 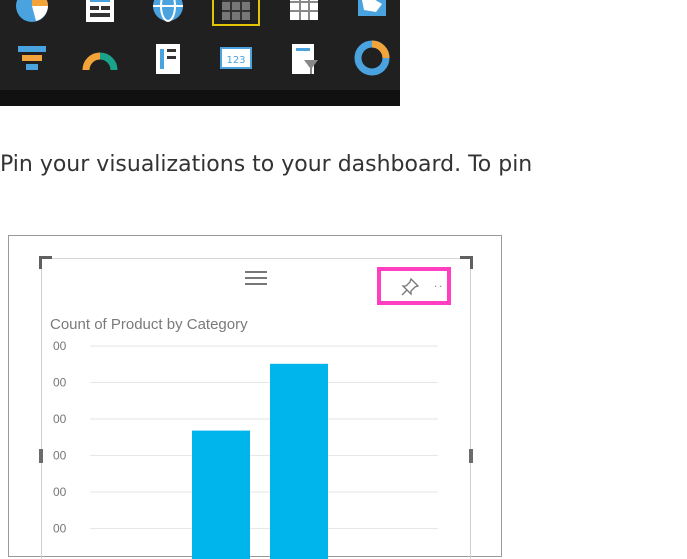 What do you see at coordinates (200, 98) in the screenshot?
I see `pane-footer` at bounding box center [200, 98].